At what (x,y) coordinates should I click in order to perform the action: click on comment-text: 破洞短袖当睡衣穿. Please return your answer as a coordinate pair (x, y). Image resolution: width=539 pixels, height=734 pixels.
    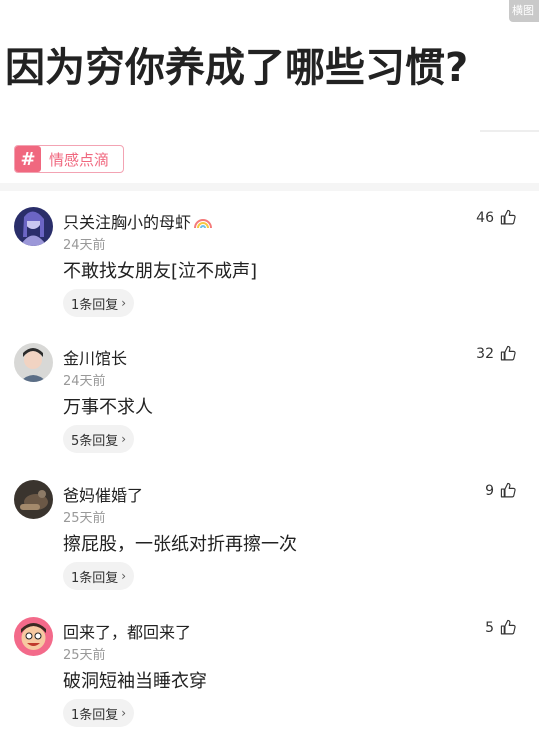
    Looking at the image, I should click on (135, 681).